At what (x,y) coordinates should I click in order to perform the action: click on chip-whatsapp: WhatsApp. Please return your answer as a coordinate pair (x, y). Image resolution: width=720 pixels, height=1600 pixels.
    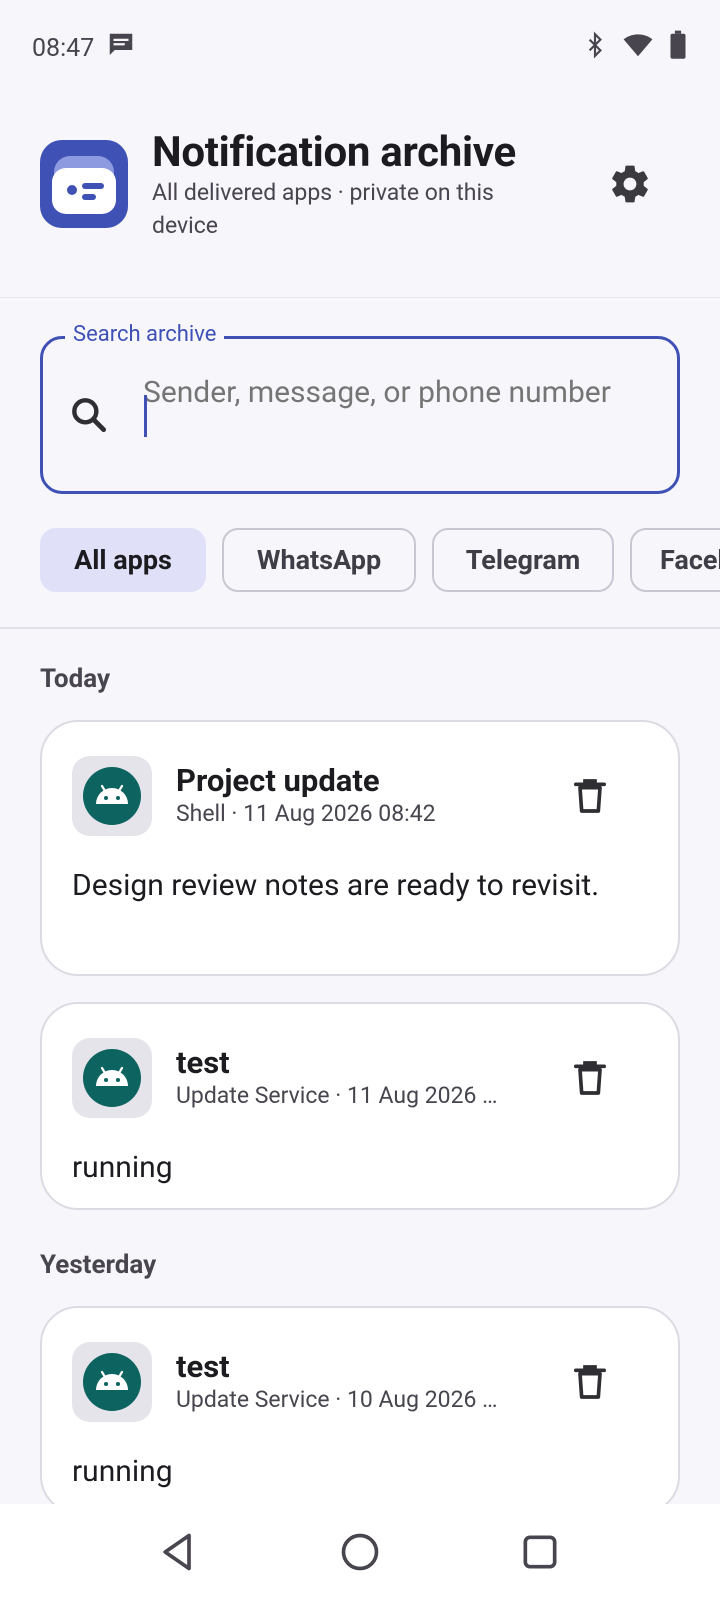
    Looking at the image, I should click on (319, 560).